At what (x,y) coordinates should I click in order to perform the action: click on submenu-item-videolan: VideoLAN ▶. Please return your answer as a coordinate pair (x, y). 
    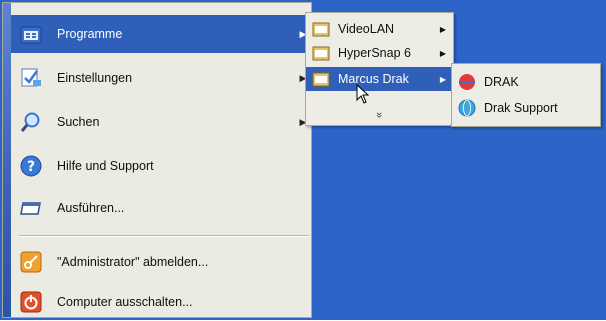
    Looking at the image, I should click on (379, 29).